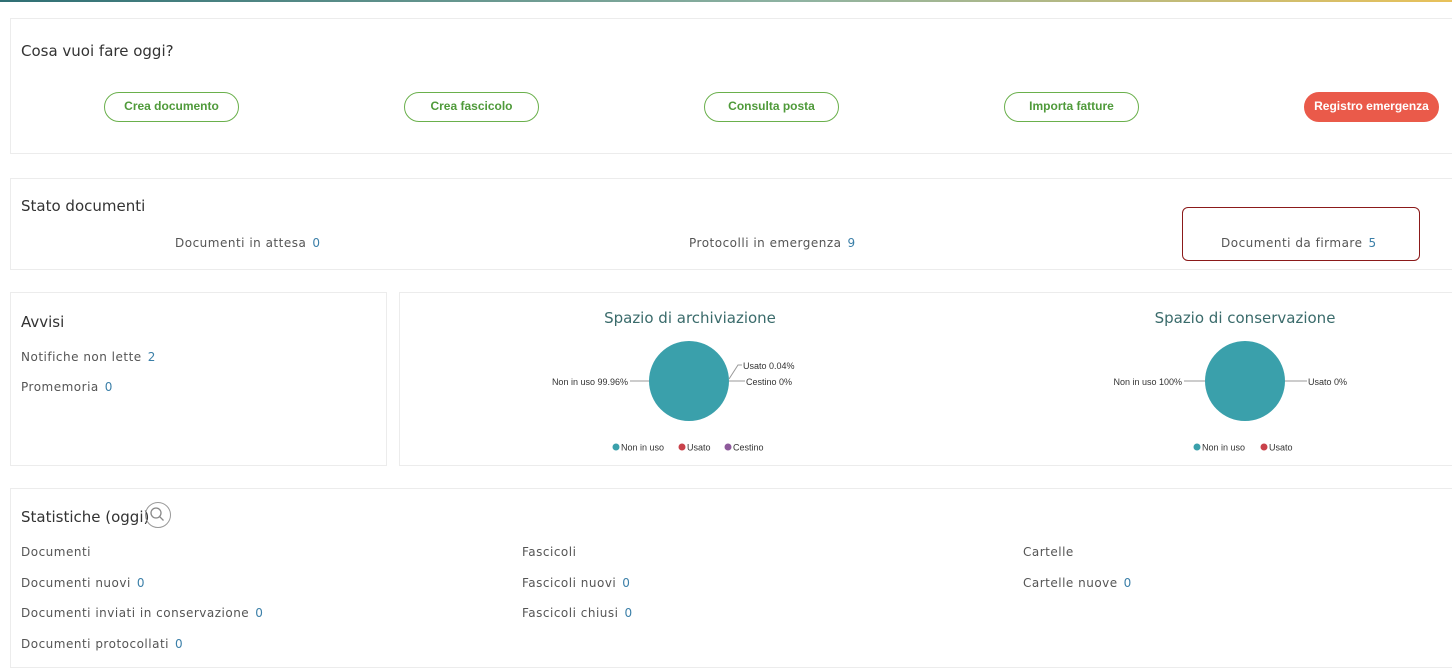 The image size is (1452, 668). Describe the element at coordinates (1372, 243) in the screenshot. I see `stat-value: 5` at that location.